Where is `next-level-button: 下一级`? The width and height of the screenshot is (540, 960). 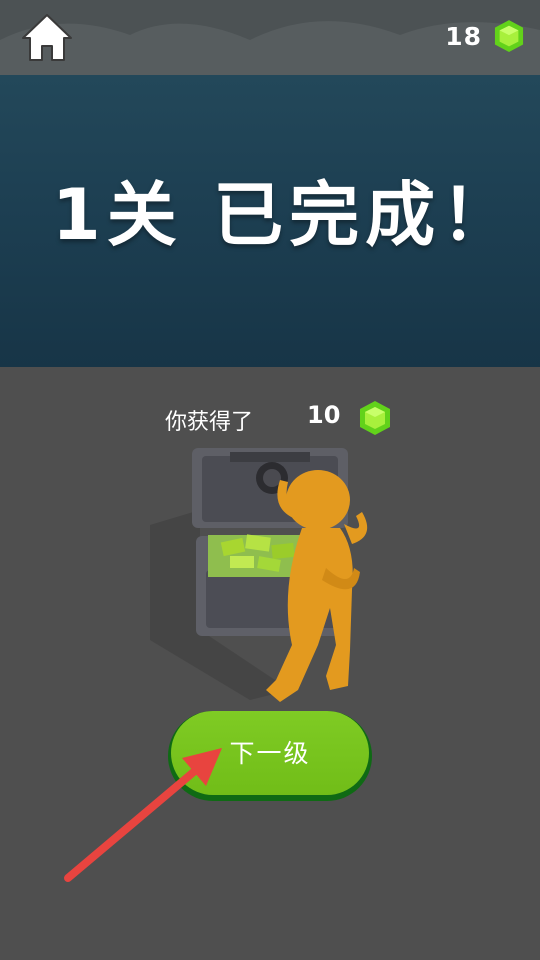
next-level-button: 下一级 is located at coordinates (270, 756).